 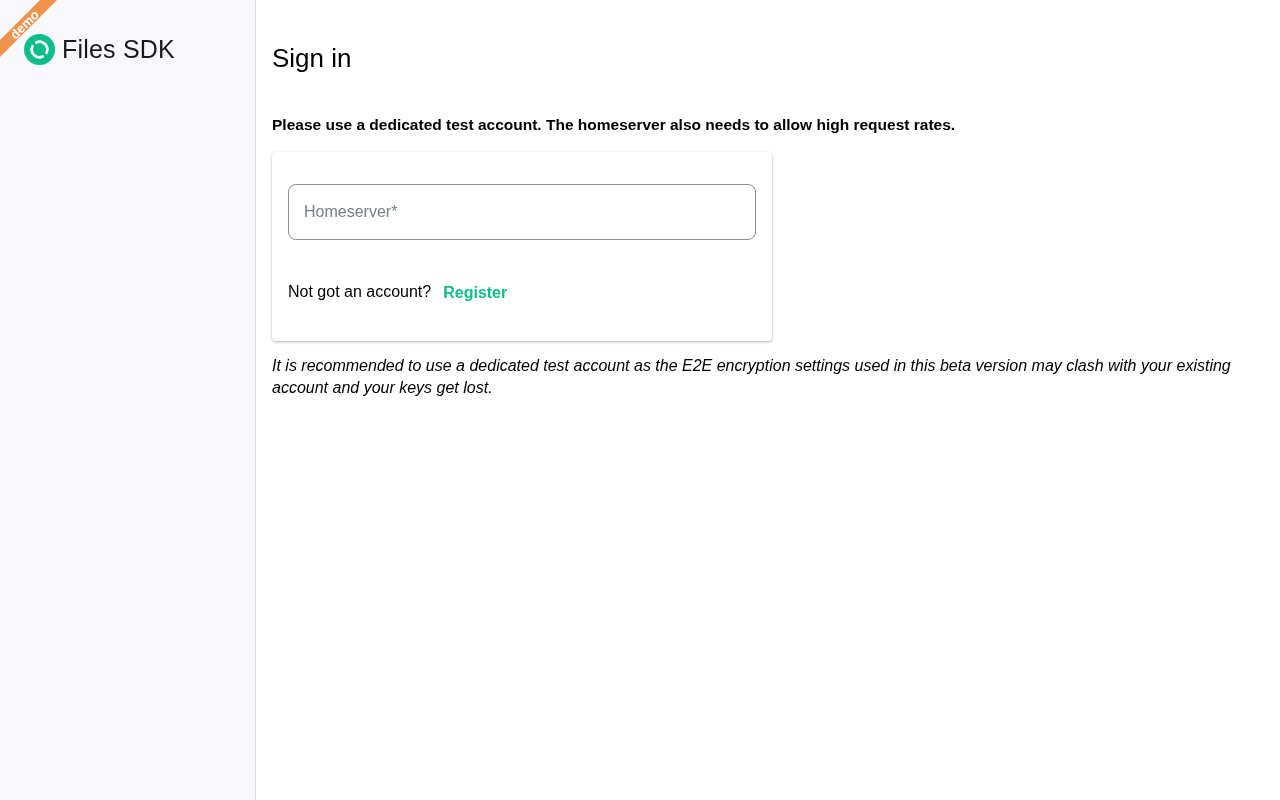 What do you see at coordinates (118, 49) in the screenshot?
I see `app-name: Files SDK` at bounding box center [118, 49].